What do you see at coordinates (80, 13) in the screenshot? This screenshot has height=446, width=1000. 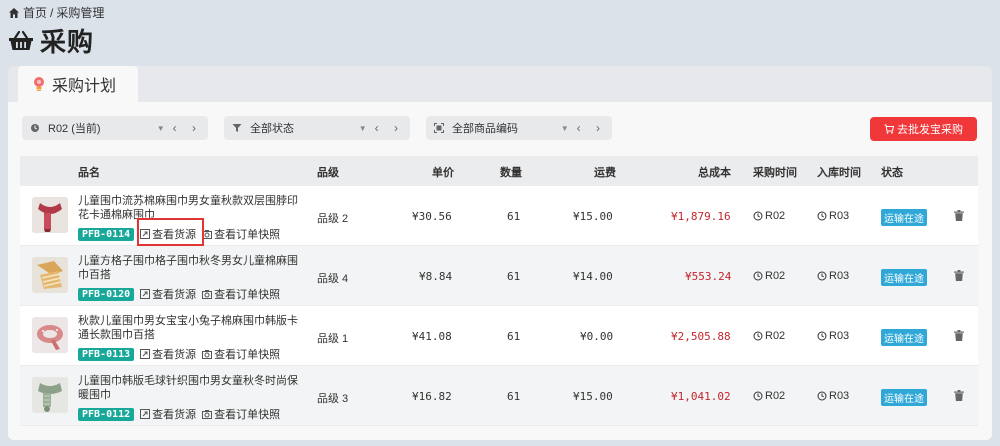 I see `breadcrumb-current: 采购管理` at bounding box center [80, 13].